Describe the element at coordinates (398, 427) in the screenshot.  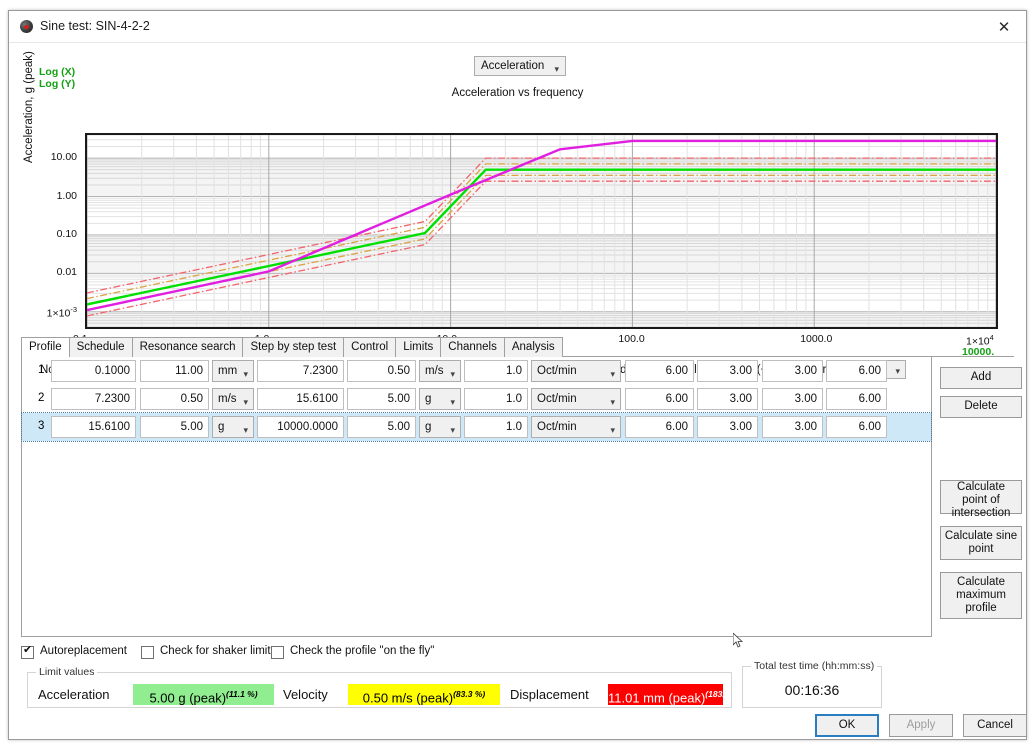
I see `end-amp-input-value: 5.00` at that location.